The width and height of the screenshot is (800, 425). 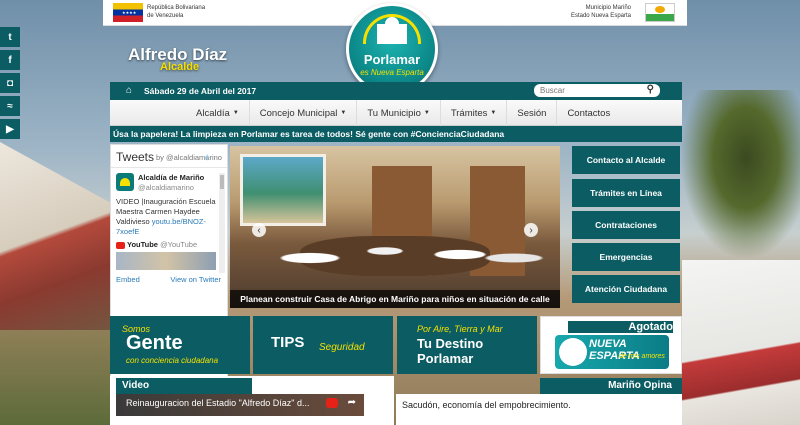 I want to click on prev-slide-icon: ‹, so click(x=259, y=230).